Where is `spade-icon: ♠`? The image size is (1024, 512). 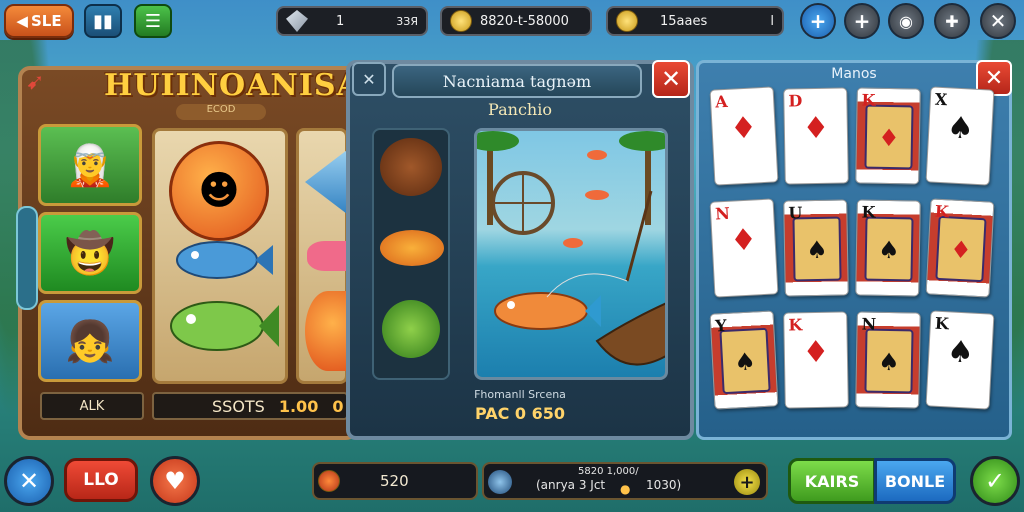 spade-icon: ♠ is located at coordinates (960, 128).